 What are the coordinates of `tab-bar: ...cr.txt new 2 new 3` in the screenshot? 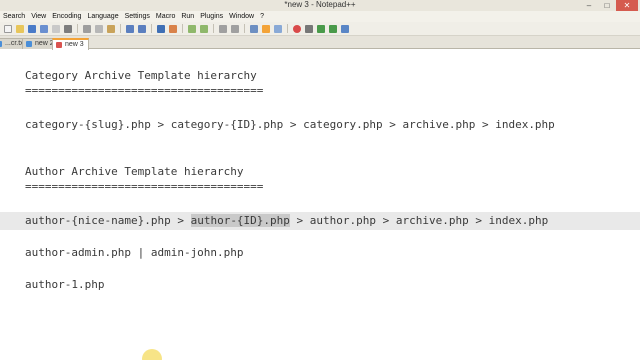 It's located at (320, 43).